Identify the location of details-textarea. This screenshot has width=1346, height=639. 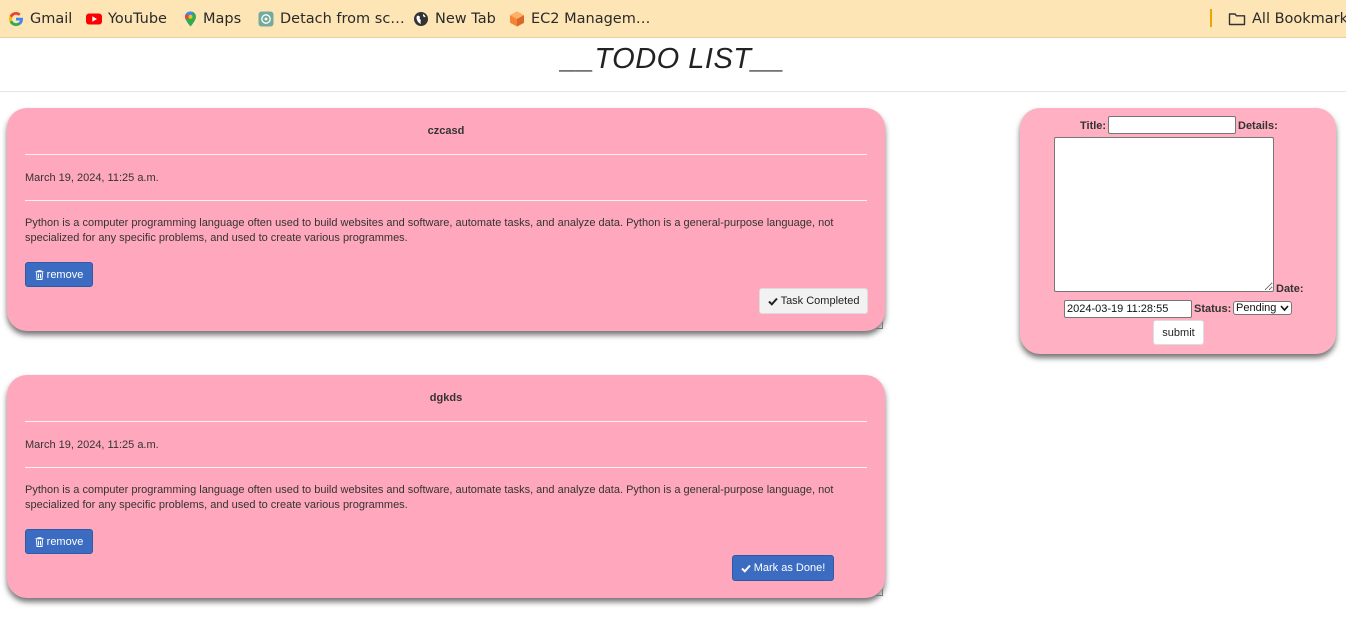
(1164, 214).